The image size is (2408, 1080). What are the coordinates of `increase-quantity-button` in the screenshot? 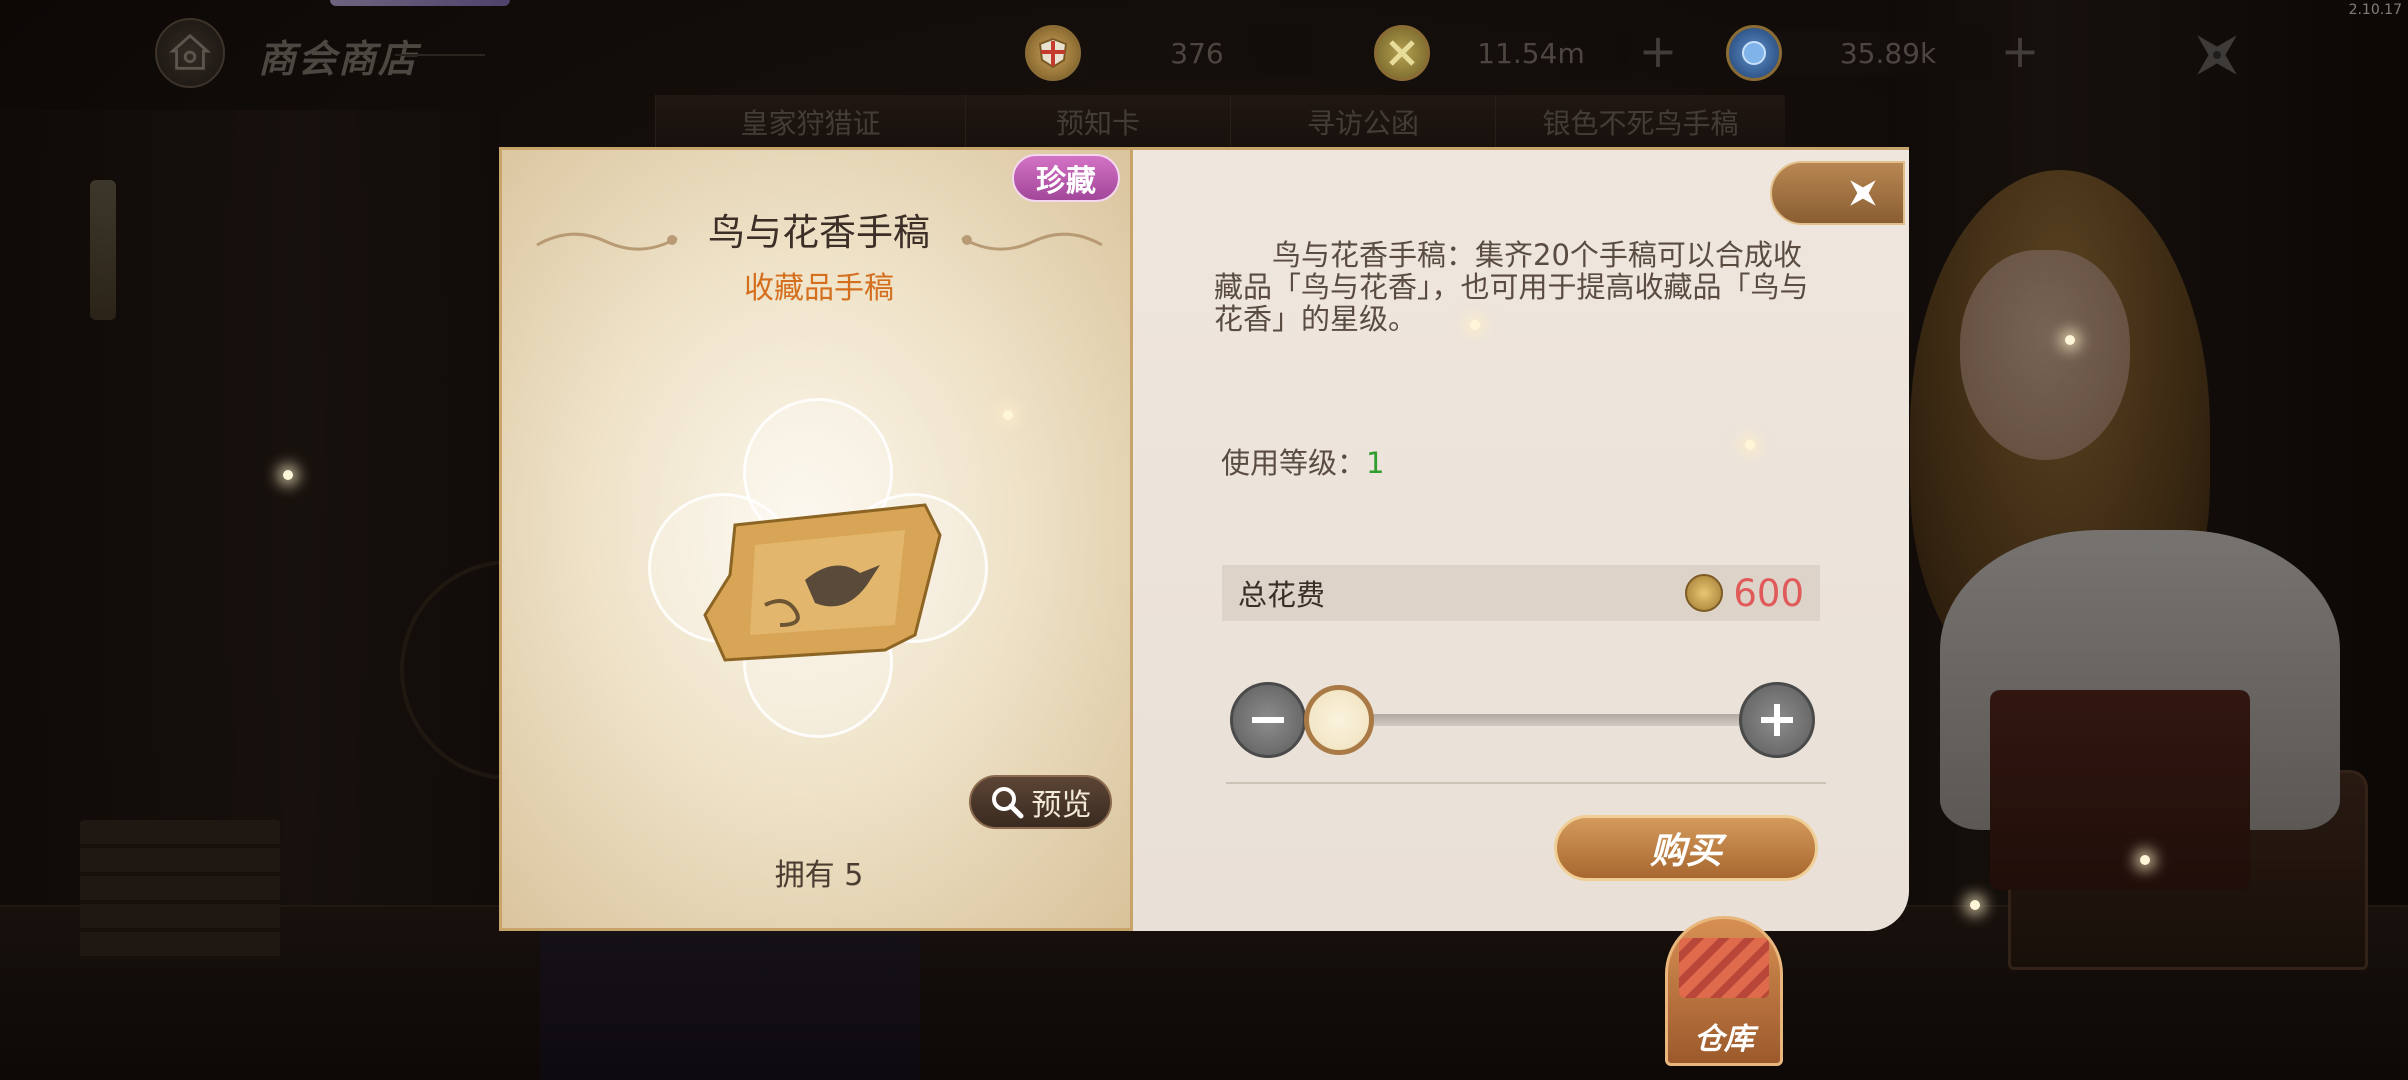 It's located at (1777, 720).